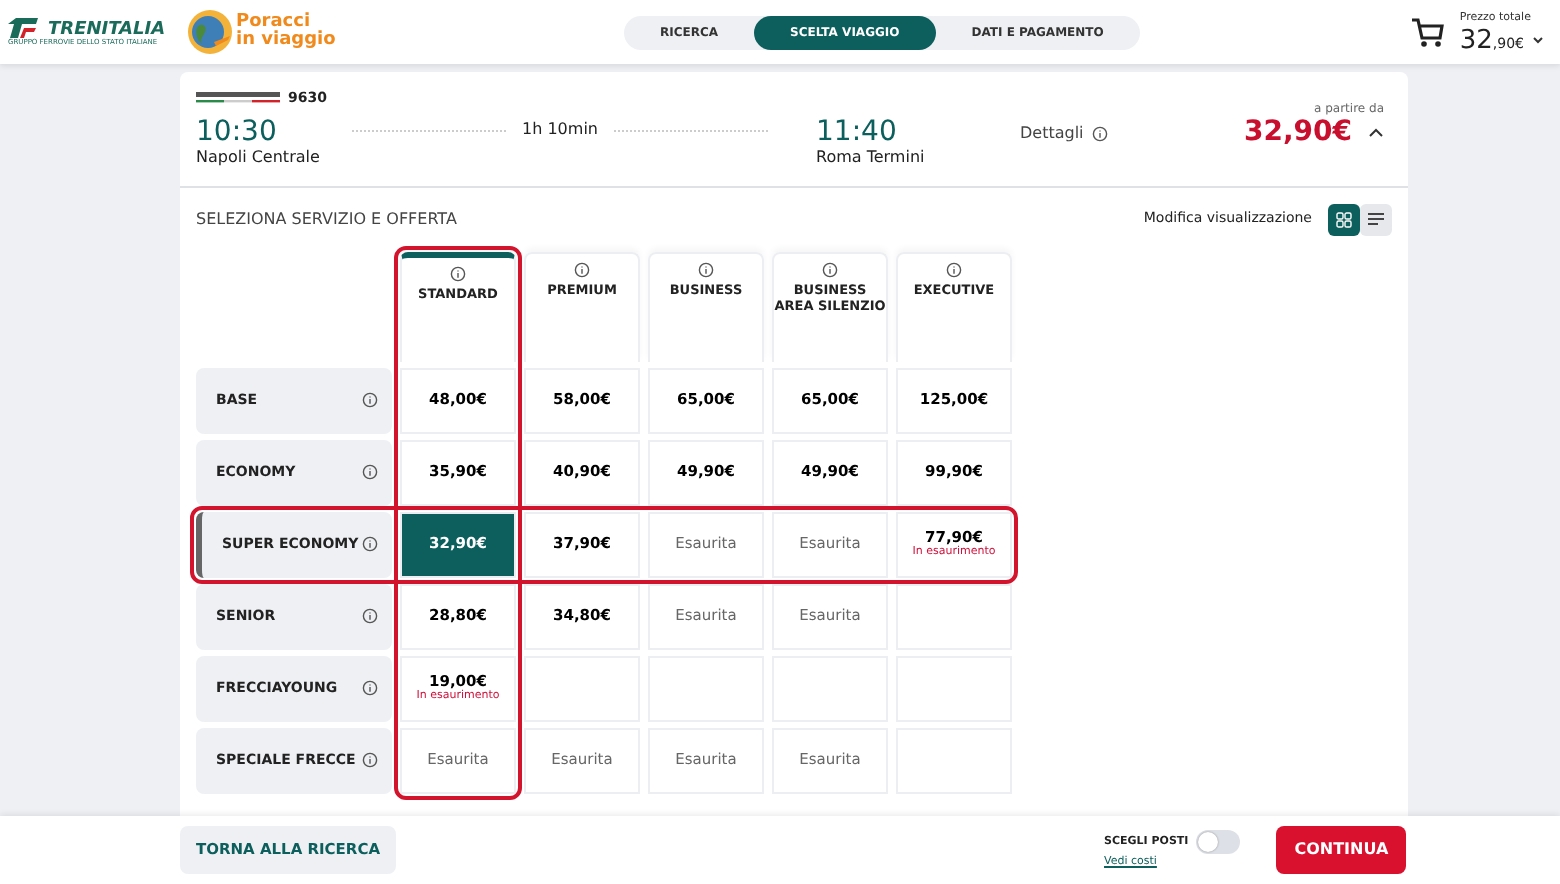 The image size is (1560, 884). What do you see at coordinates (24, 28) in the screenshot?
I see `trenitalia-logo-icon` at bounding box center [24, 28].